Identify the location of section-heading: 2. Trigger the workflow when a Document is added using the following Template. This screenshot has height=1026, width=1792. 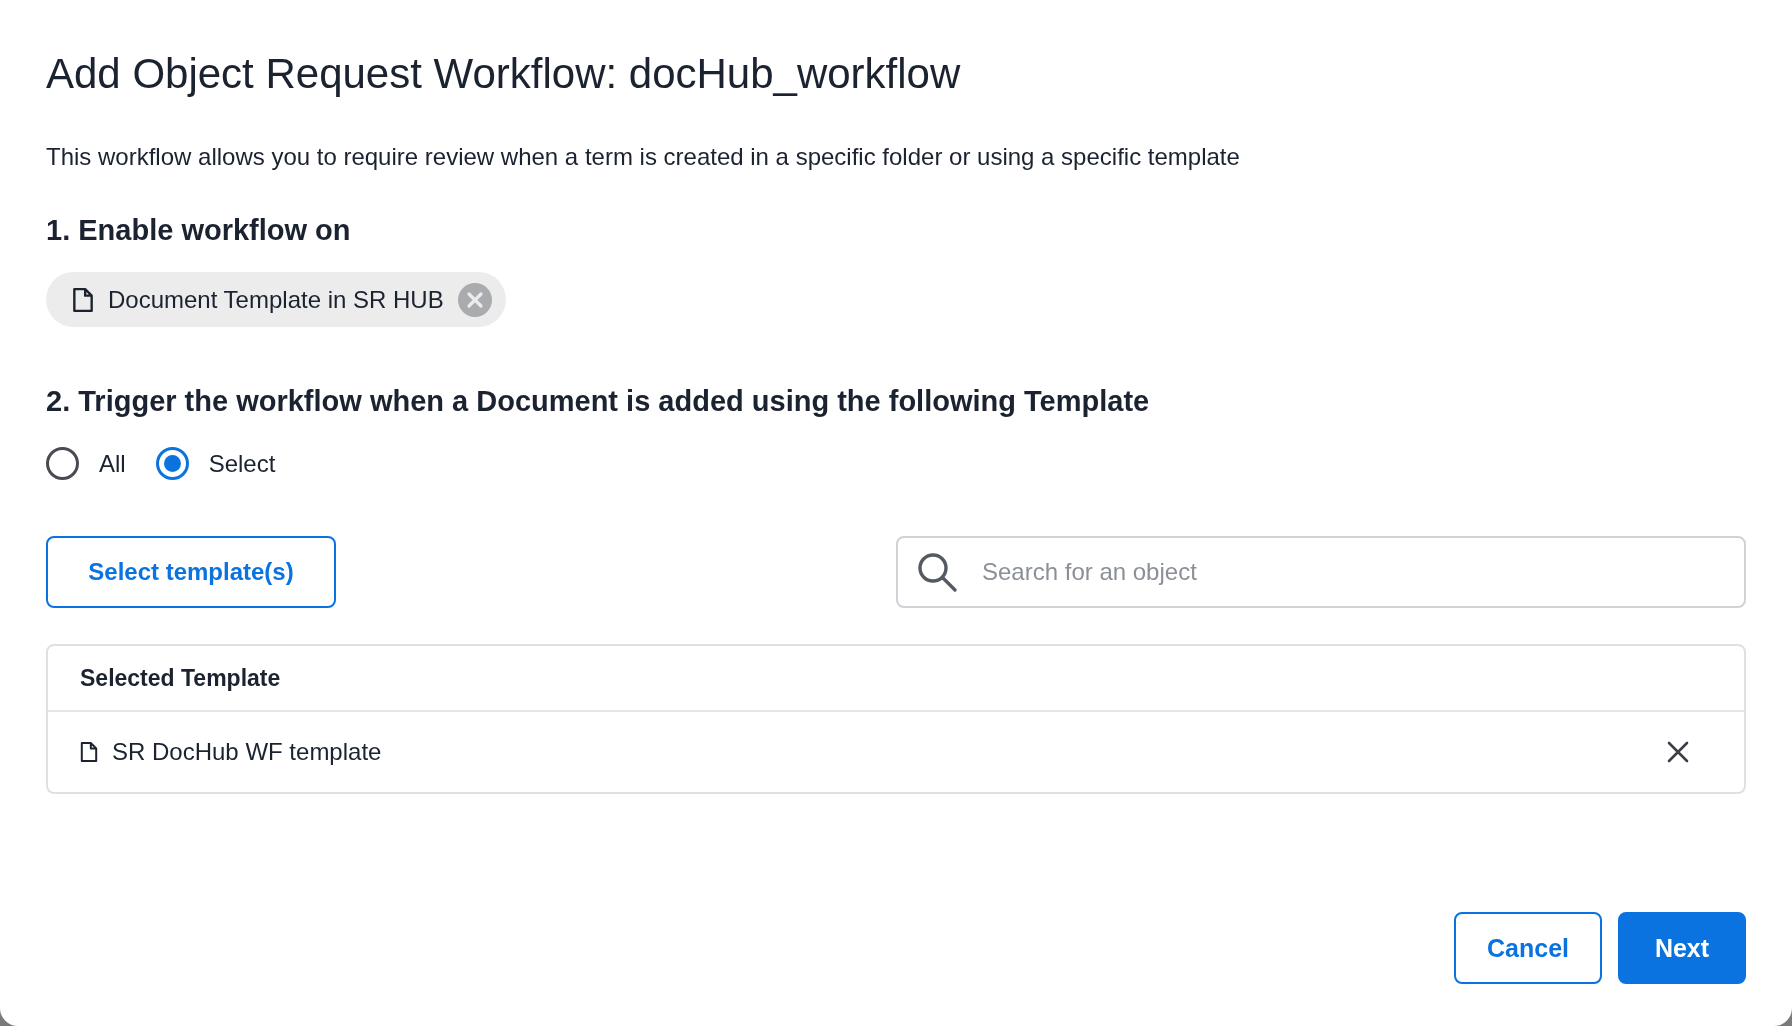
(598, 401).